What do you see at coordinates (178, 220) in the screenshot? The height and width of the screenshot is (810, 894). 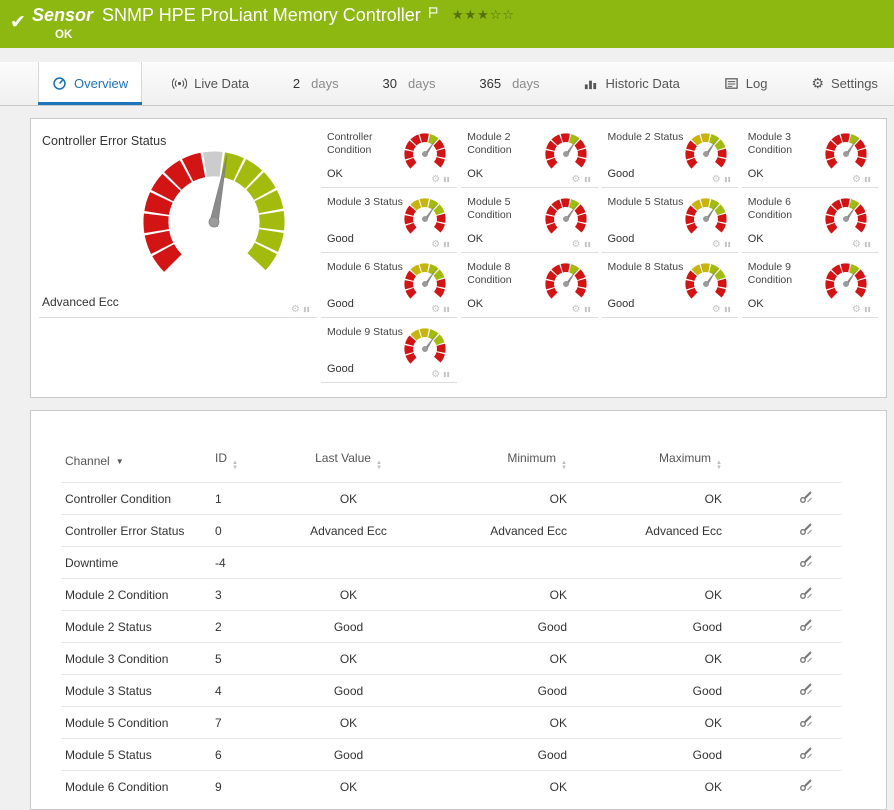 I see `gauge-tile-primary: Controller Error Status Advanced Ecc ⚙` at bounding box center [178, 220].